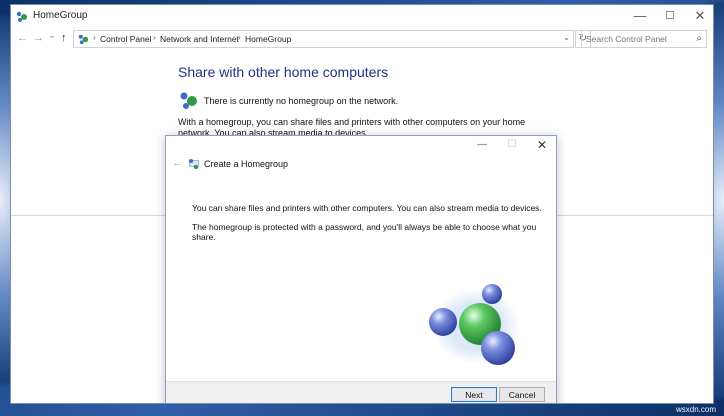 This screenshot has width=724, height=416. Describe the element at coordinates (268, 39) in the screenshot. I see `breadcrumb-homegroup: HomeGroup` at that location.